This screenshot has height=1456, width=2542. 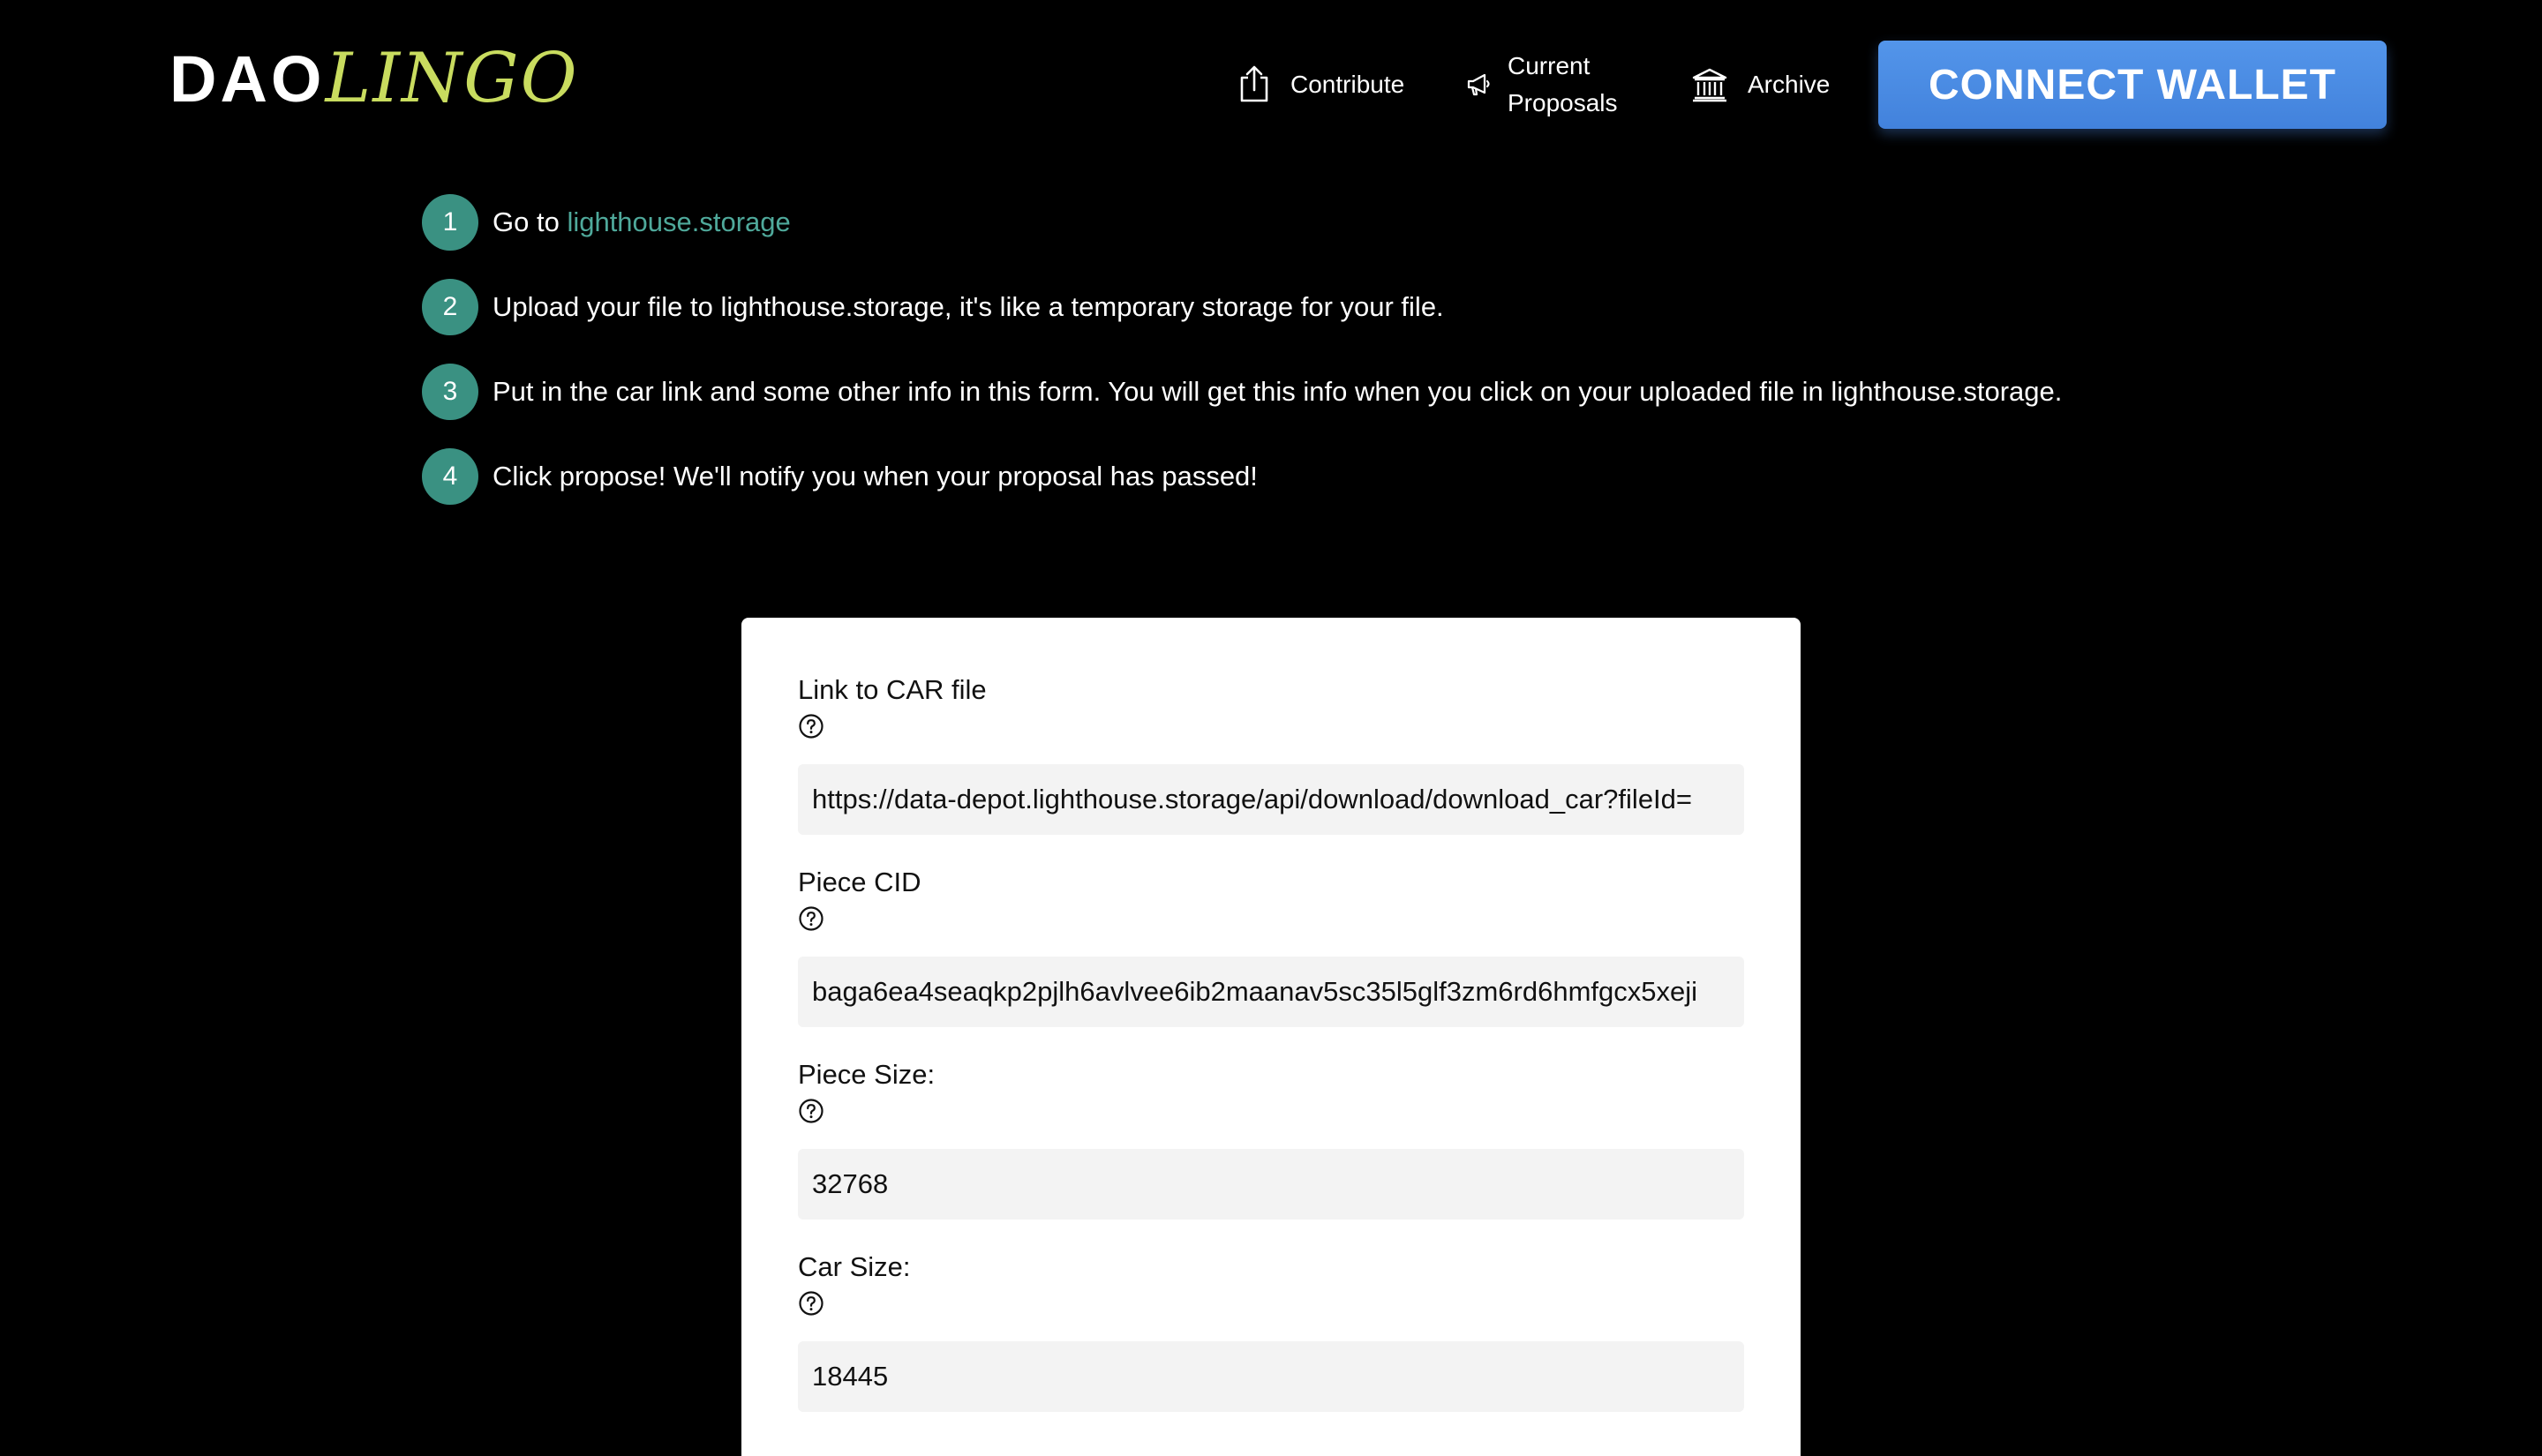 What do you see at coordinates (1271, 992) in the screenshot?
I see `piece-cid-input` at bounding box center [1271, 992].